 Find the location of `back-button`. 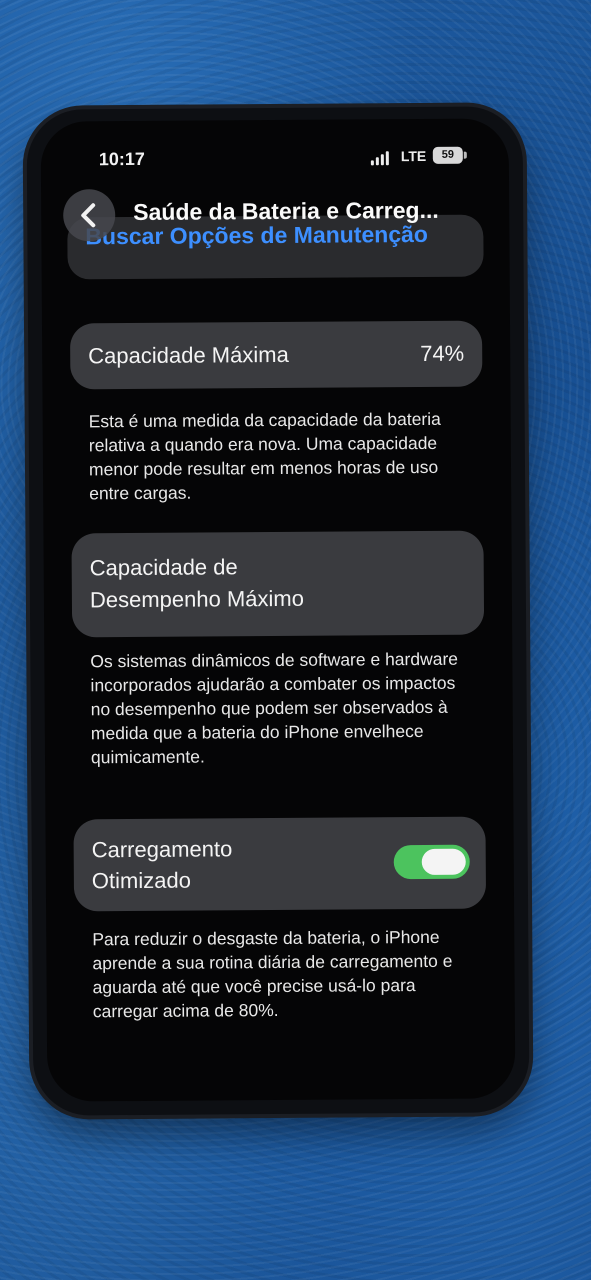

back-button is located at coordinates (89, 215).